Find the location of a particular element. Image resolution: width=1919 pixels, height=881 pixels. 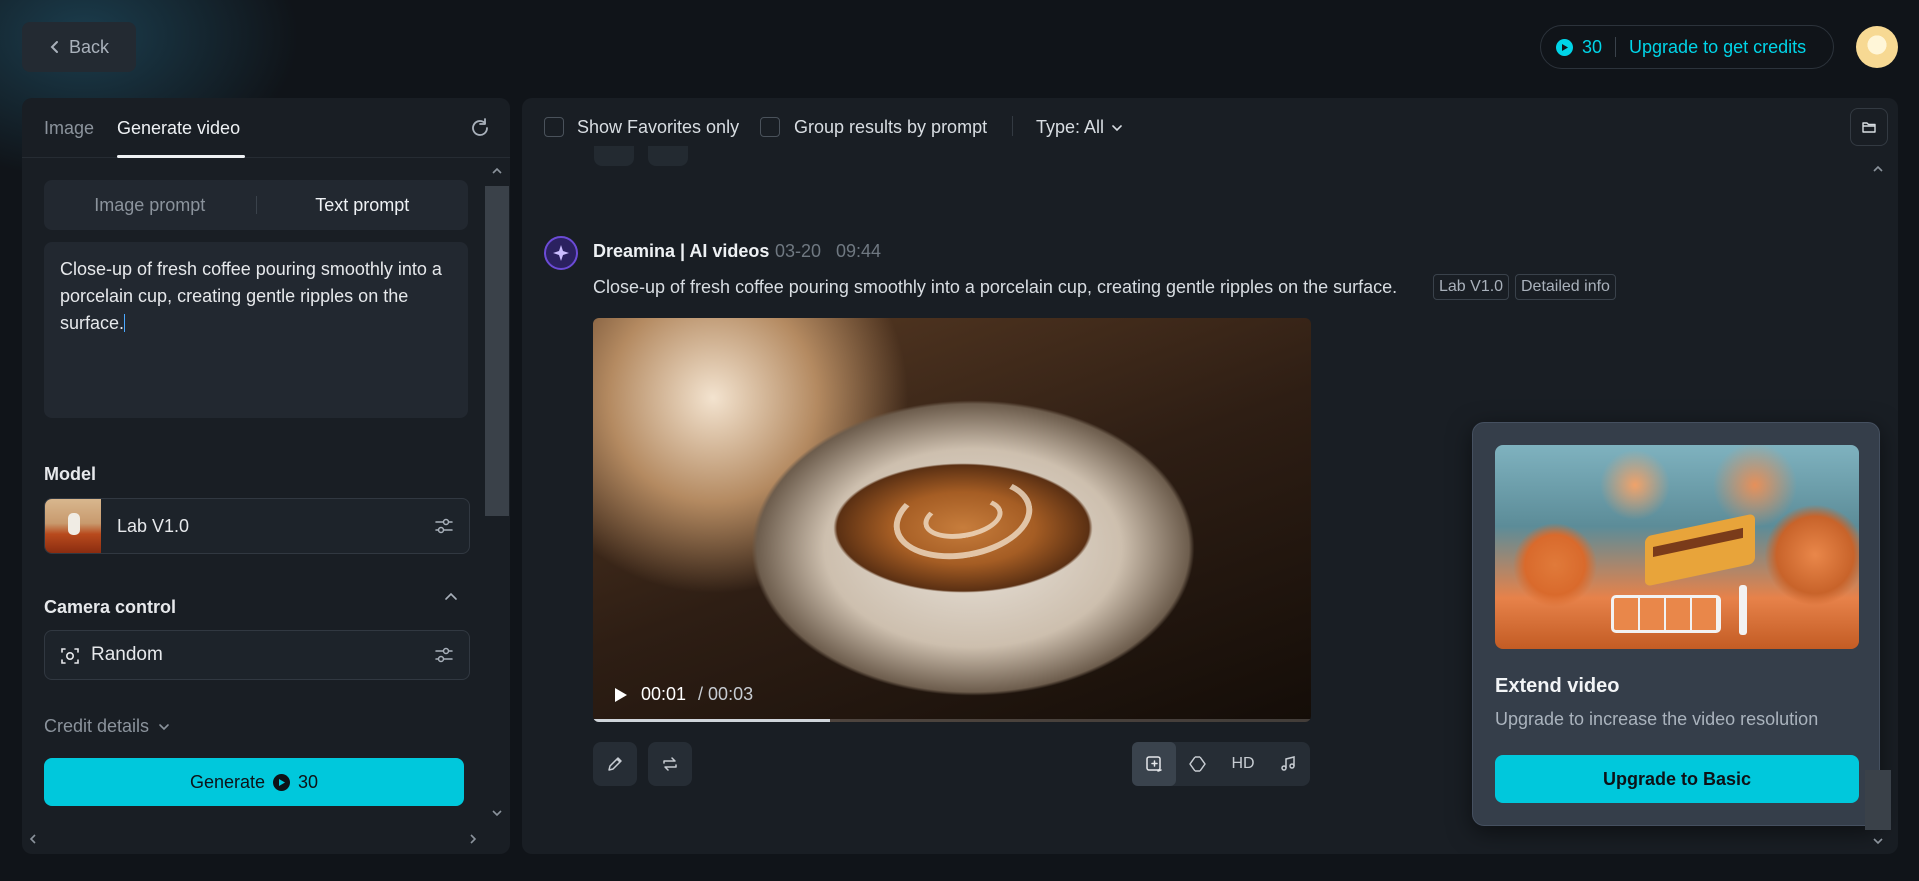

video-tools: HD is located at coordinates (1221, 764).